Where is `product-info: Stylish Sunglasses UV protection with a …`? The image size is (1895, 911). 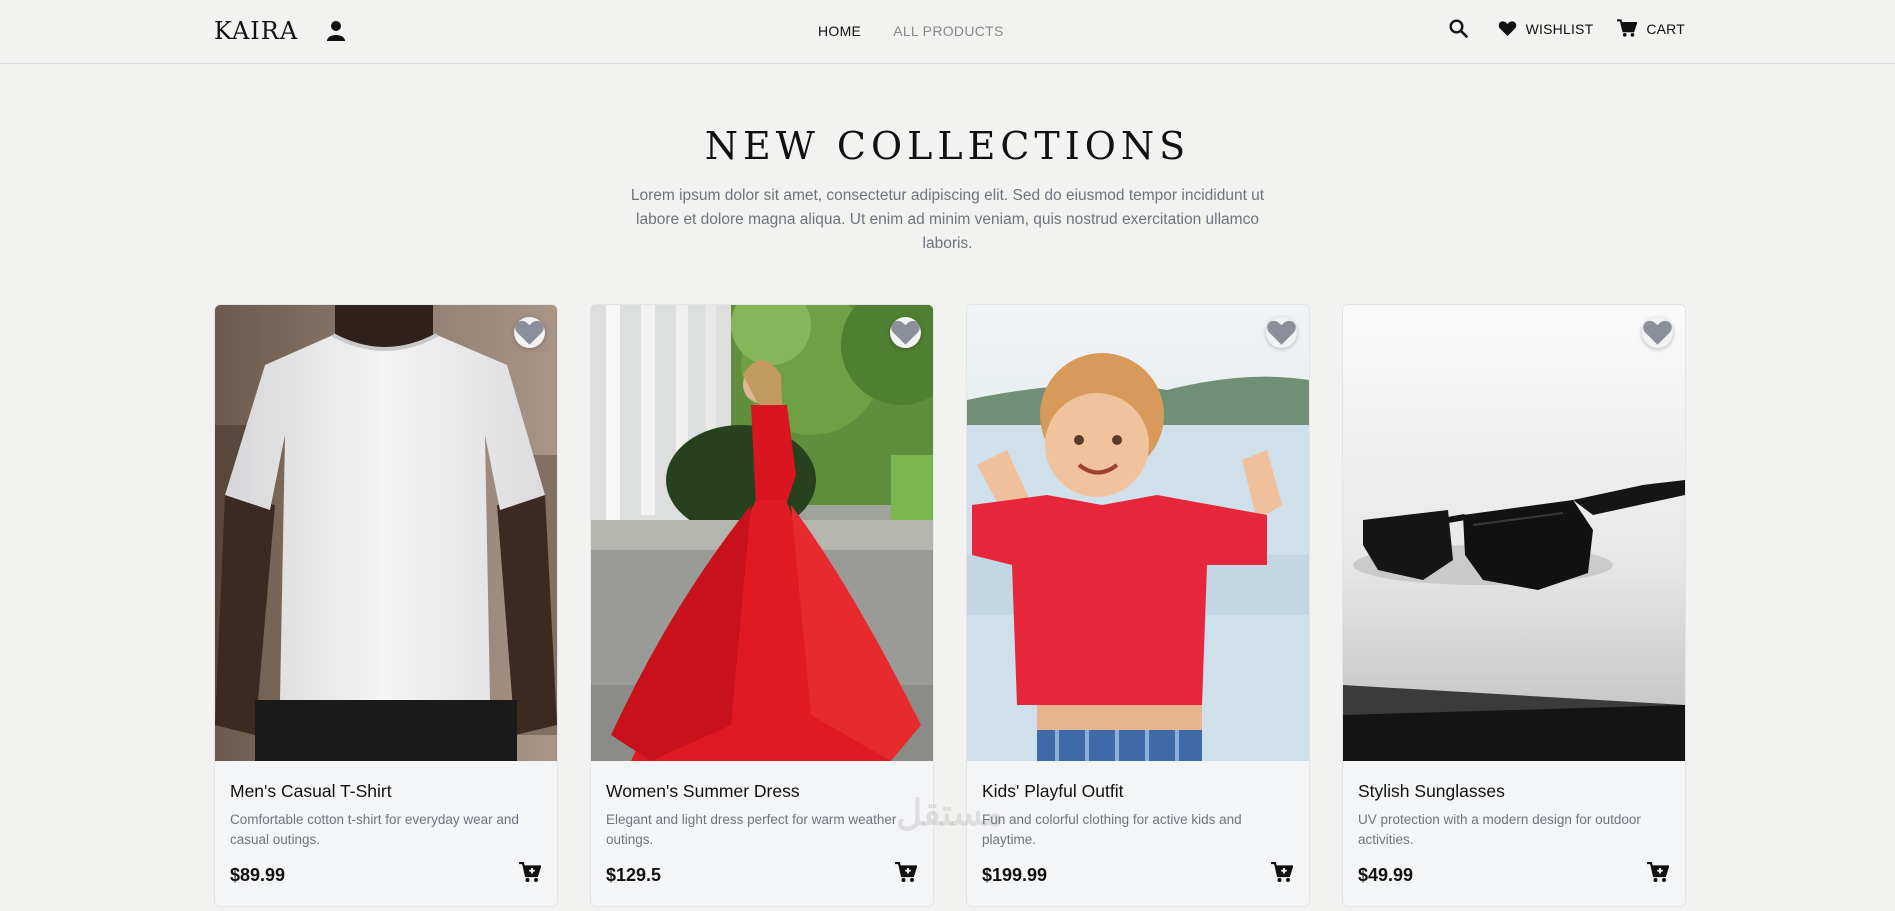
product-info: Stylish Sunglasses UV protection with a … is located at coordinates (1514, 815).